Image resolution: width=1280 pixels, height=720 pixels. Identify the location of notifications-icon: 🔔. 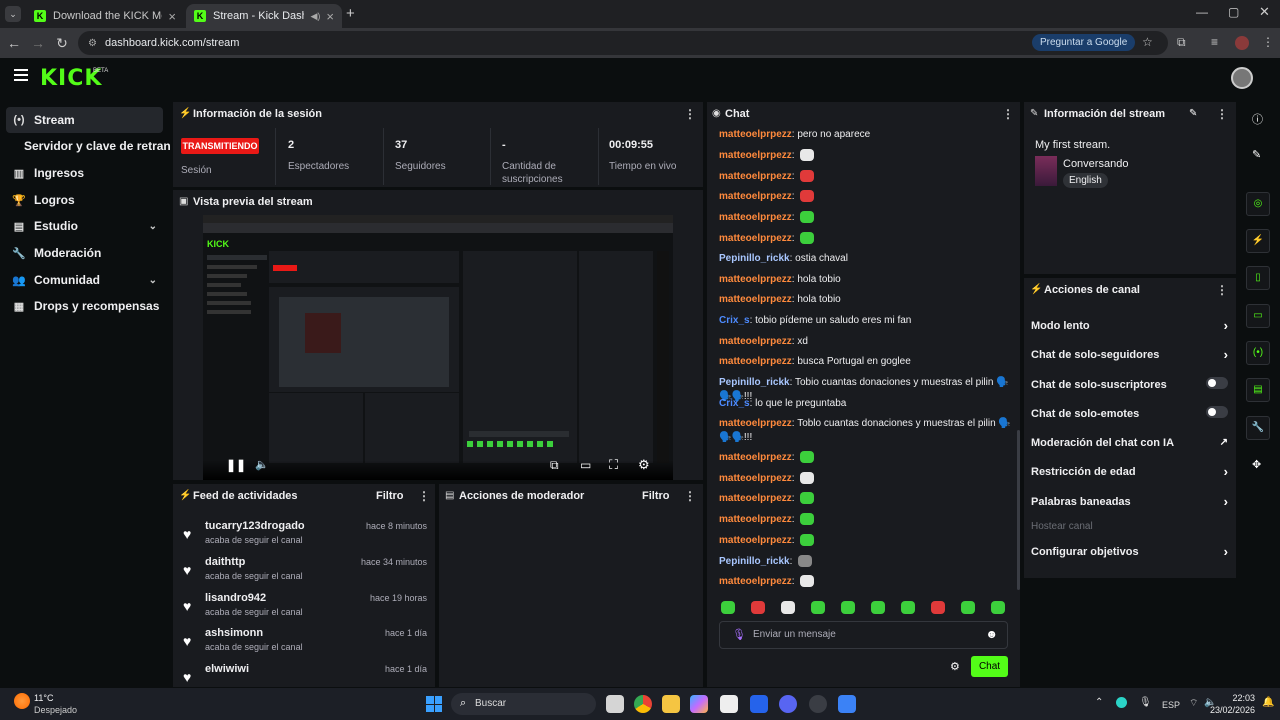
(1268, 702).